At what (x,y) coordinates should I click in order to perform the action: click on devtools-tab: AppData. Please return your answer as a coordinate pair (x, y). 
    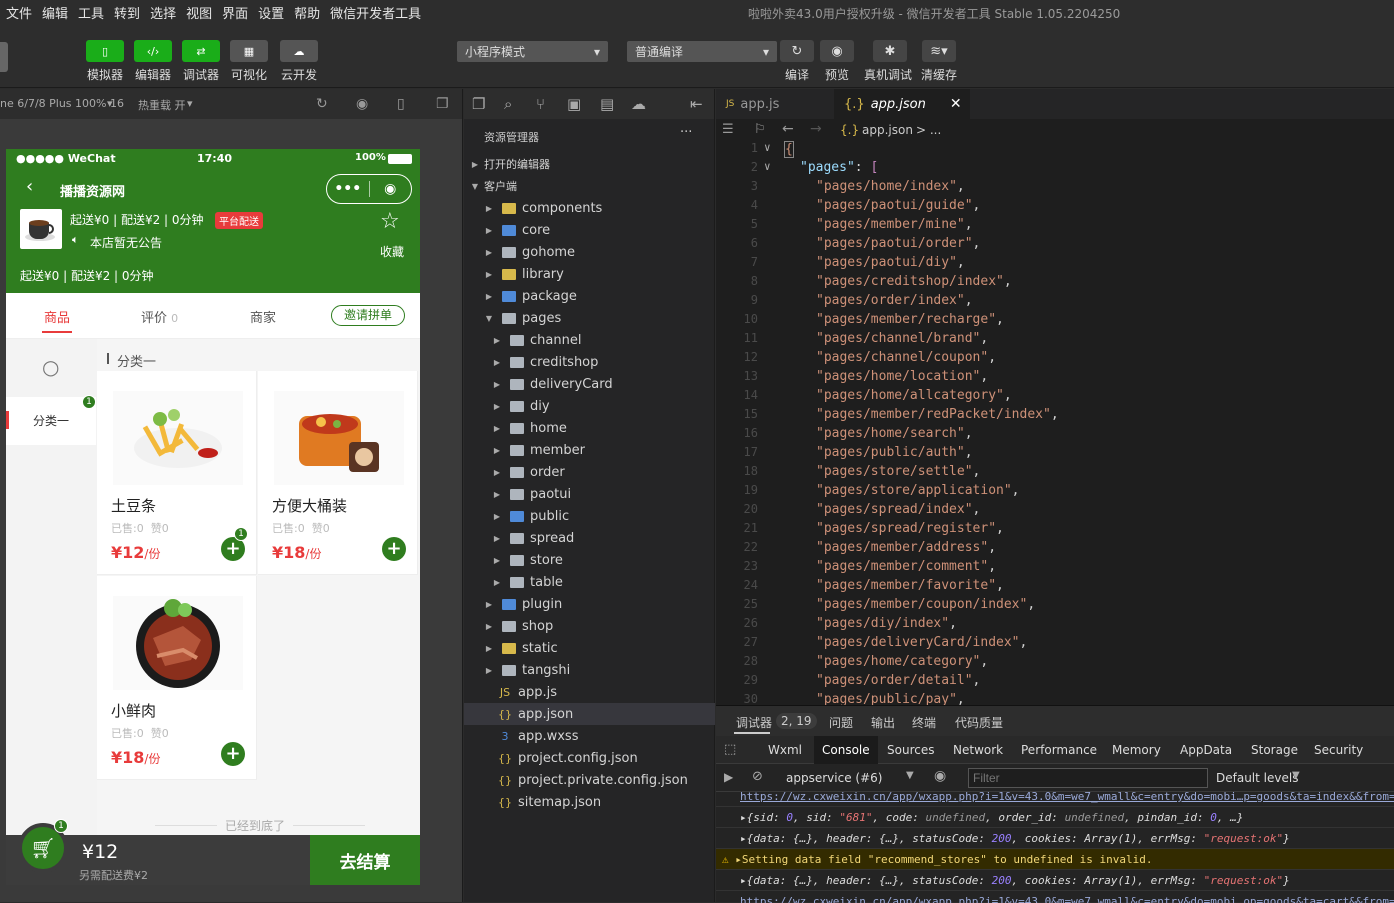
    Looking at the image, I should click on (1206, 750).